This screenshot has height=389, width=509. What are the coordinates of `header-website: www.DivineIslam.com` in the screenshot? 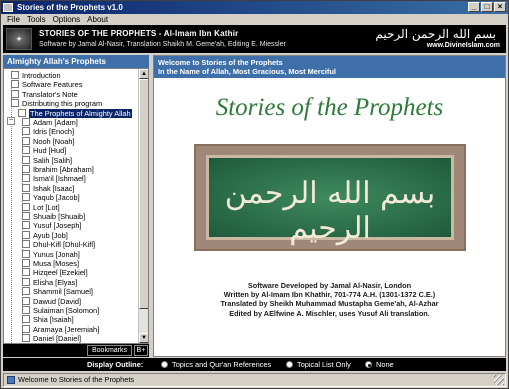 It's located at (463, 45).